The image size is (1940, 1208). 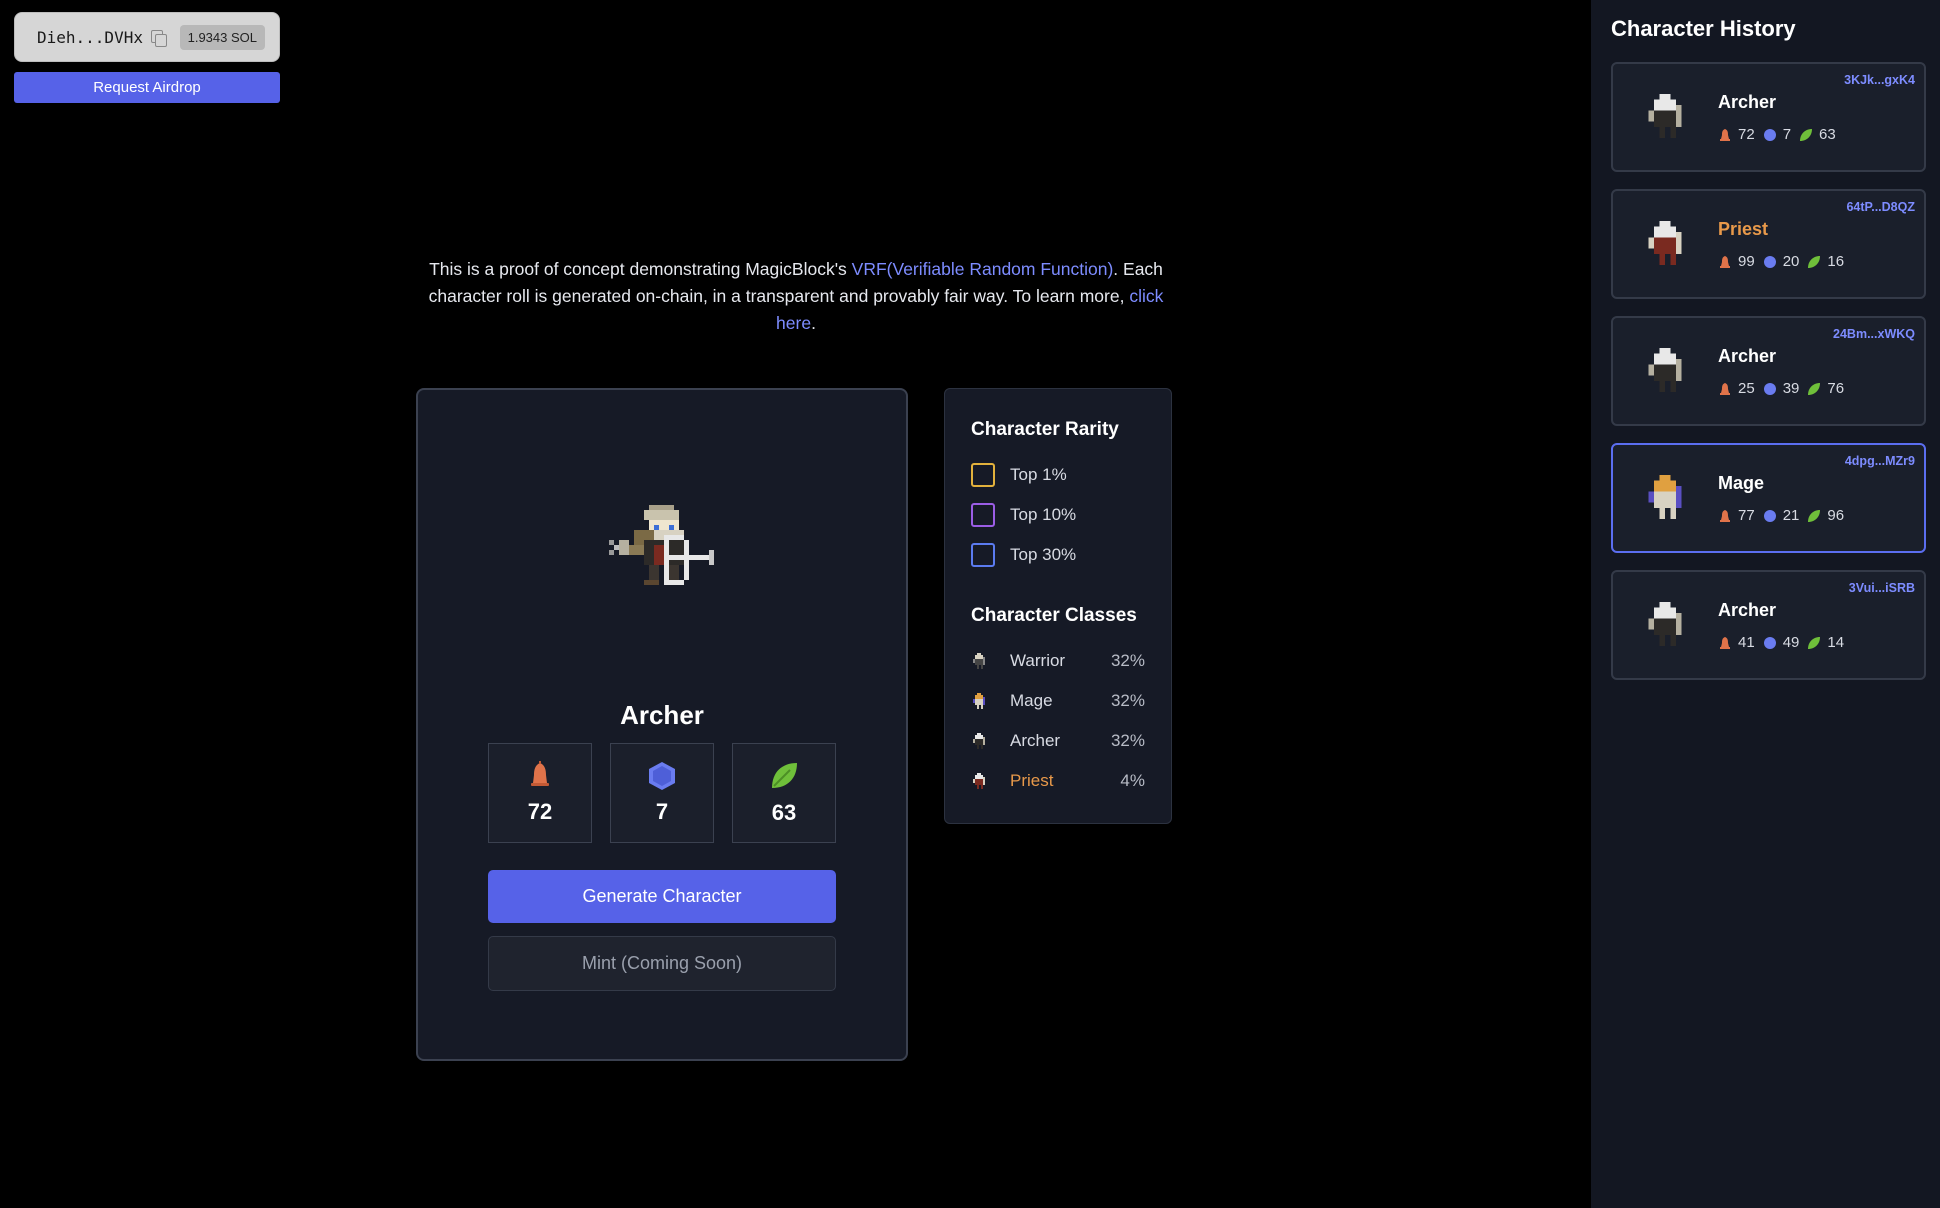 I want to click on history-card-name: Mage, so click(x=1741, y=483).